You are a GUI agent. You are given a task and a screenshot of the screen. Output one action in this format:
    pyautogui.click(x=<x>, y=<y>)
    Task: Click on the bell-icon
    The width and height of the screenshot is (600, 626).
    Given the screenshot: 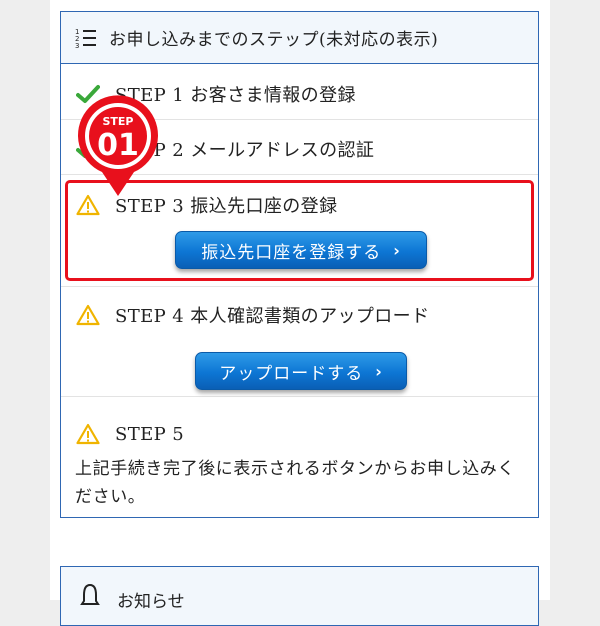 What is the action you would take?
    pyautogui.click(x=90, y=594)
    